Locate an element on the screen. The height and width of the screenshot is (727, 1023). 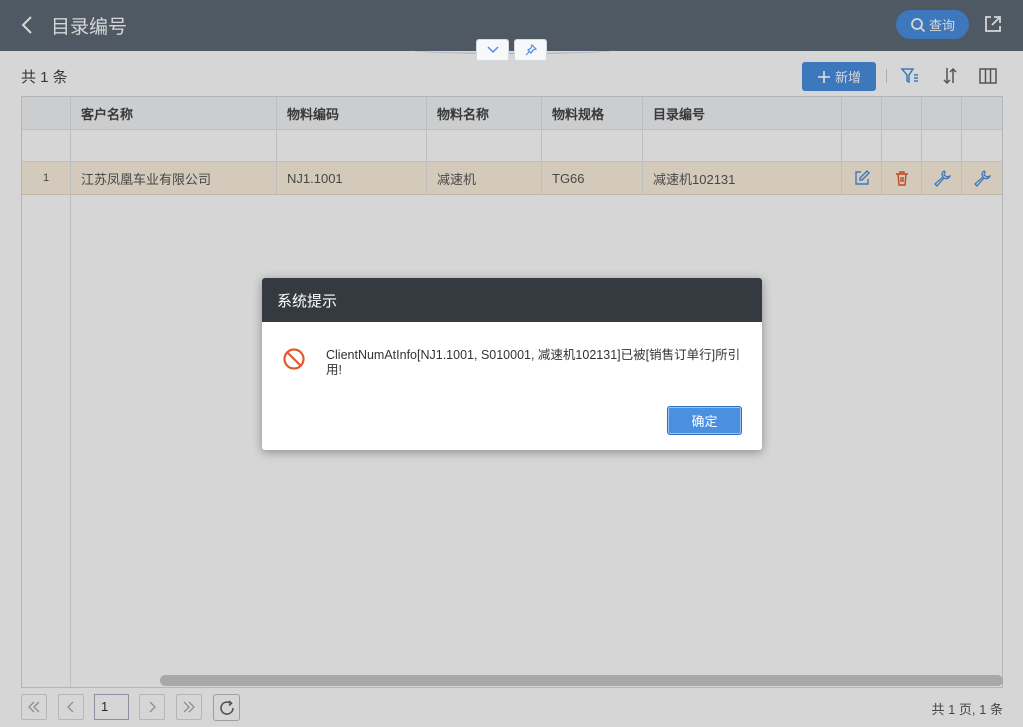
pin-icon is located at coordinates (531, 50).